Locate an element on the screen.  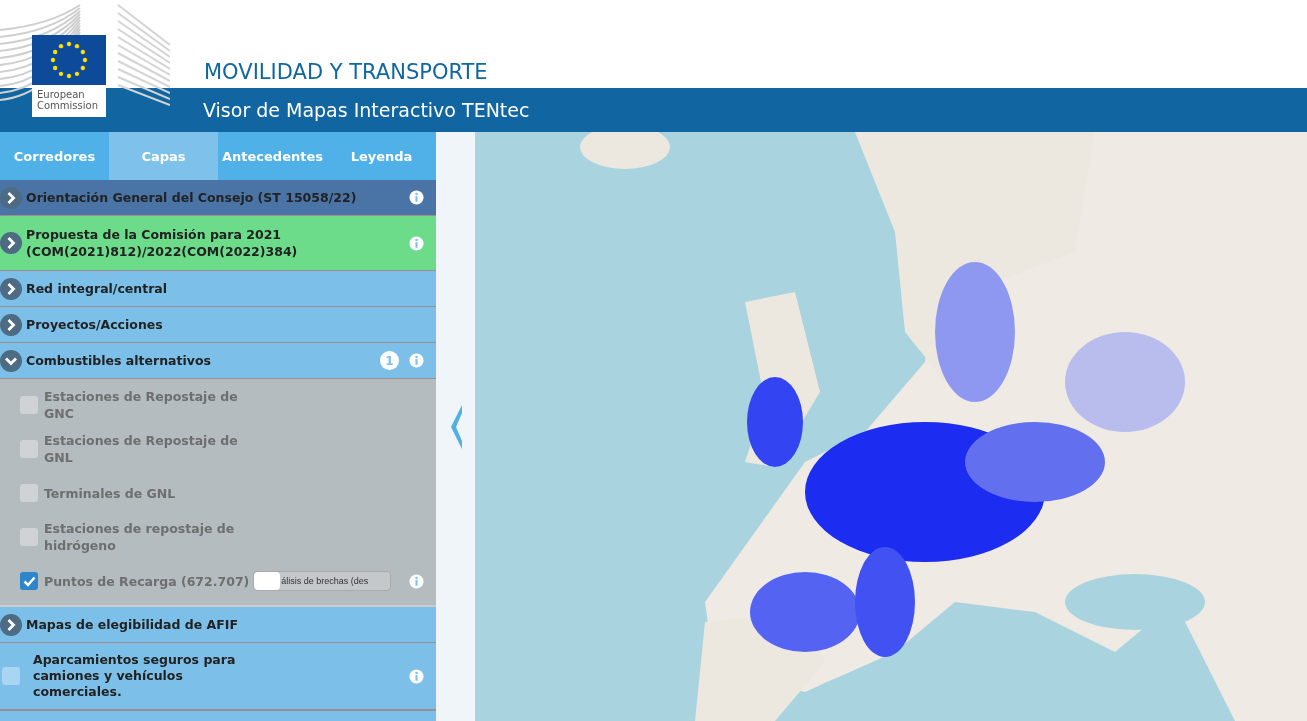
collapse-arrow-icon is located at coordinates (455, 426).